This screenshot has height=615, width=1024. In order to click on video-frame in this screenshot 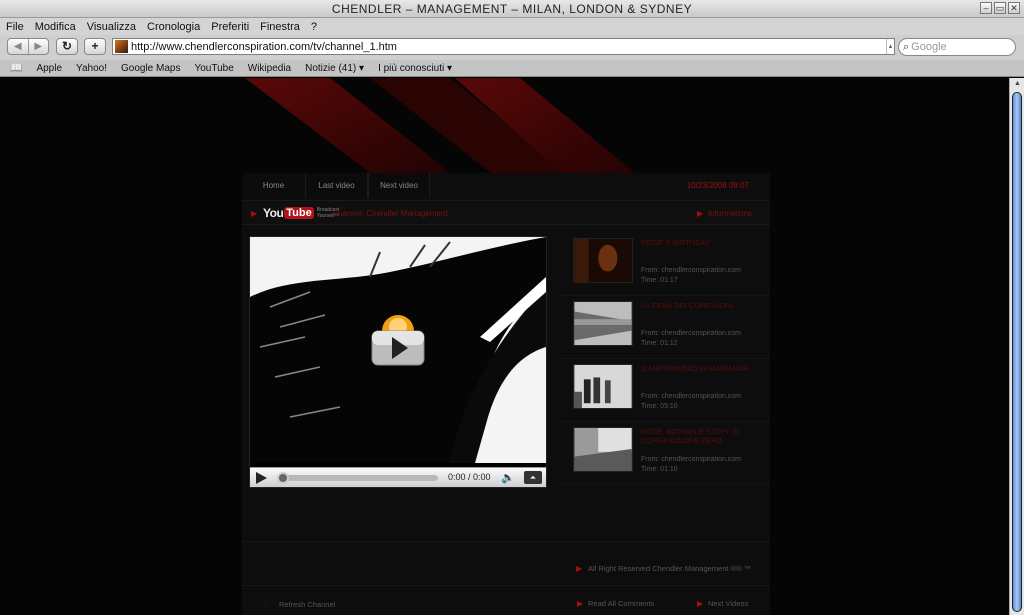, I will do `click(398, 350)`.